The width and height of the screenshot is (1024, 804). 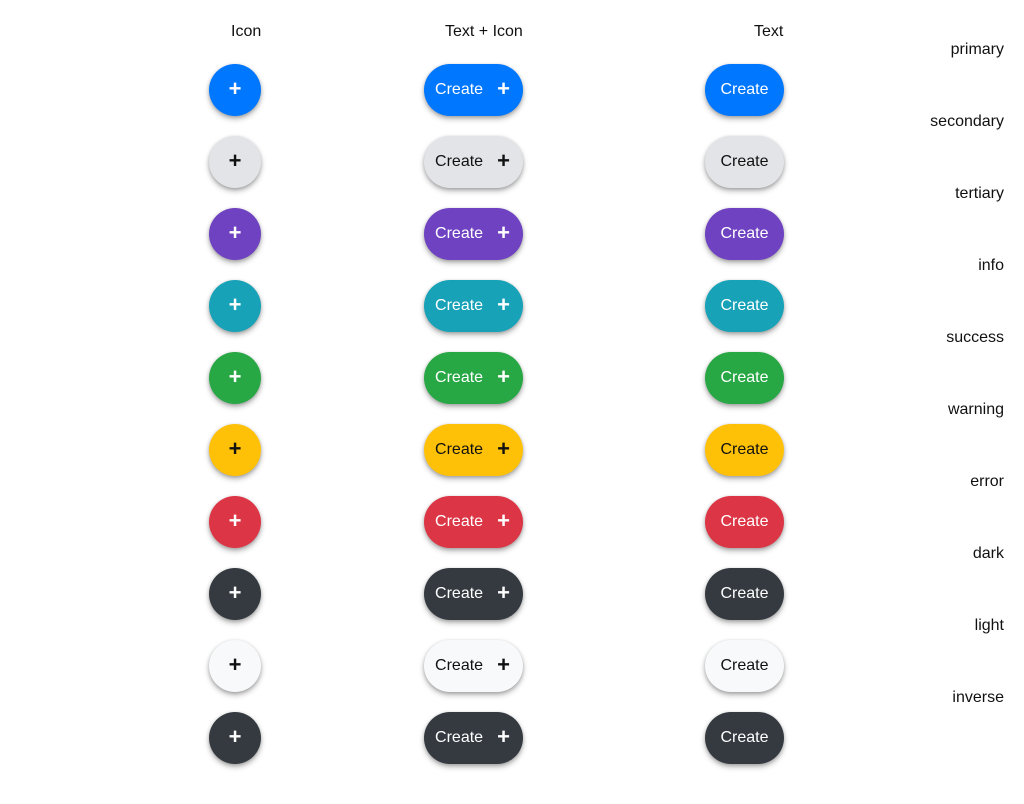 I want to click on secondary-icon-button: +, so click(x=235, y=162).